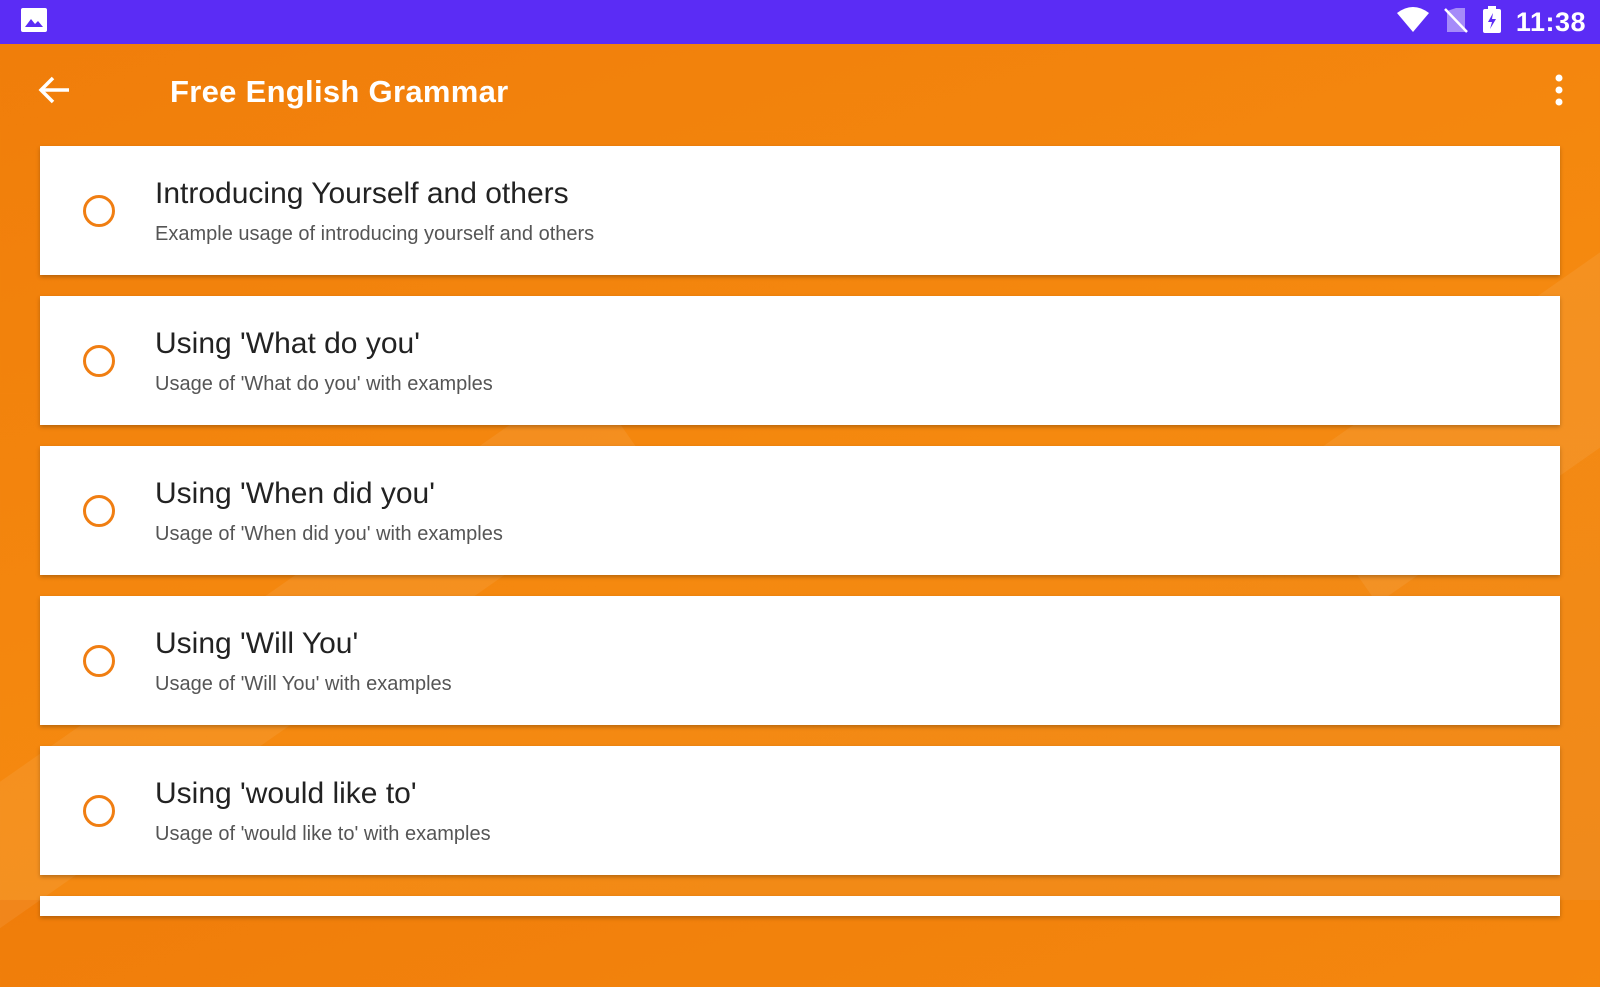  What do you see at coordinates (34, 22) in the screenshot?
I see `image-icon` at bounding box center [34, 22].